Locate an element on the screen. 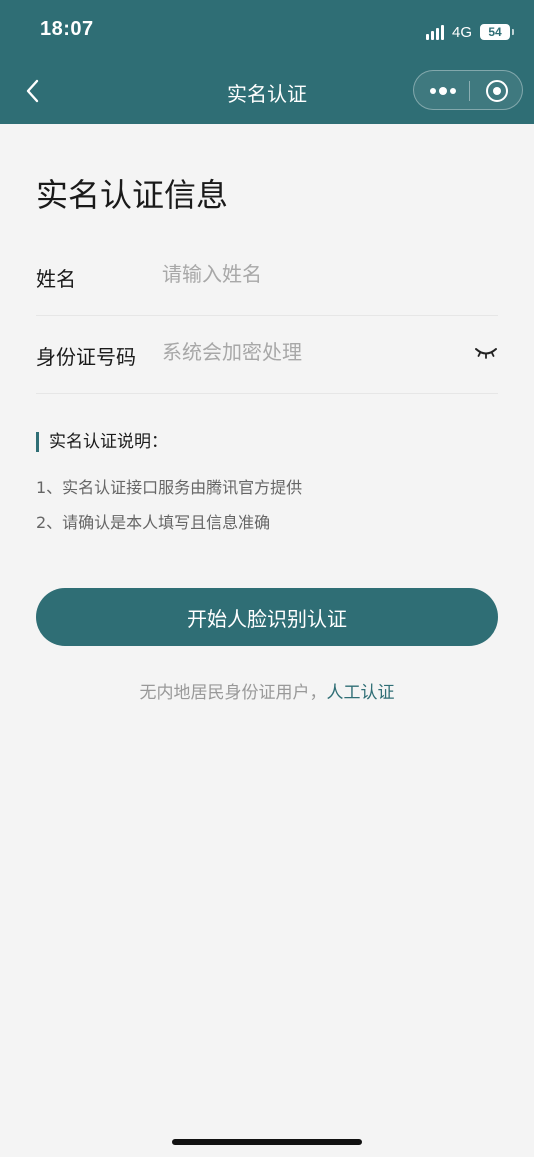 The image size is (534, 1157). id-field-row: 身份证号码 is located at coordinates (267, 355).